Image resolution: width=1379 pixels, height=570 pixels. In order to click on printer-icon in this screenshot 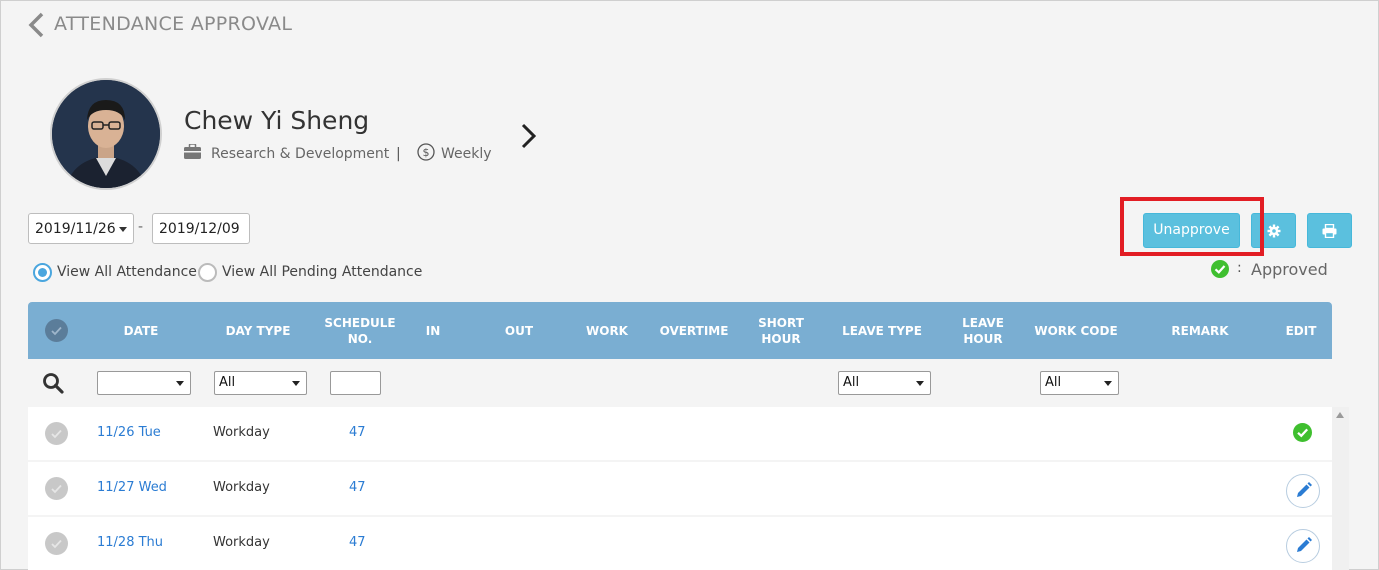, I will do `click(1329, 231)`.